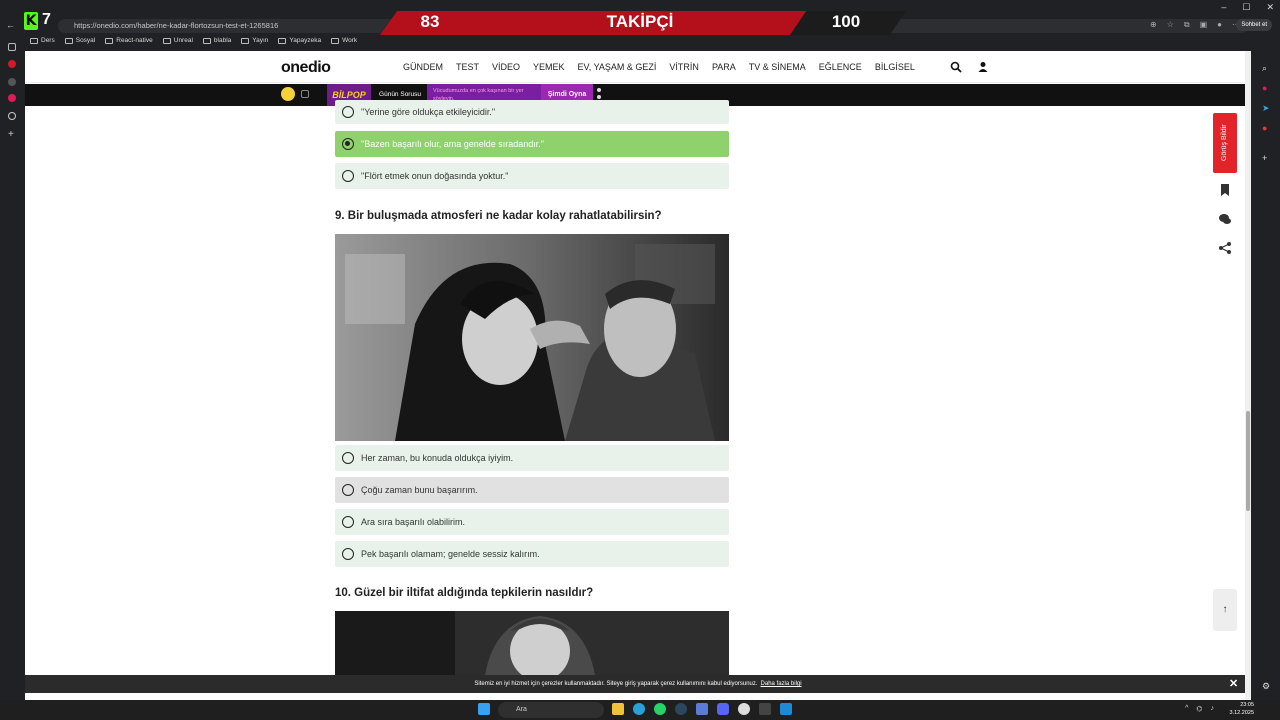 This screenshot has width=1280, height=720. I want to click on quiz-option: "Yerine göre oldukça etkileyicidir.", so click(532, 112).